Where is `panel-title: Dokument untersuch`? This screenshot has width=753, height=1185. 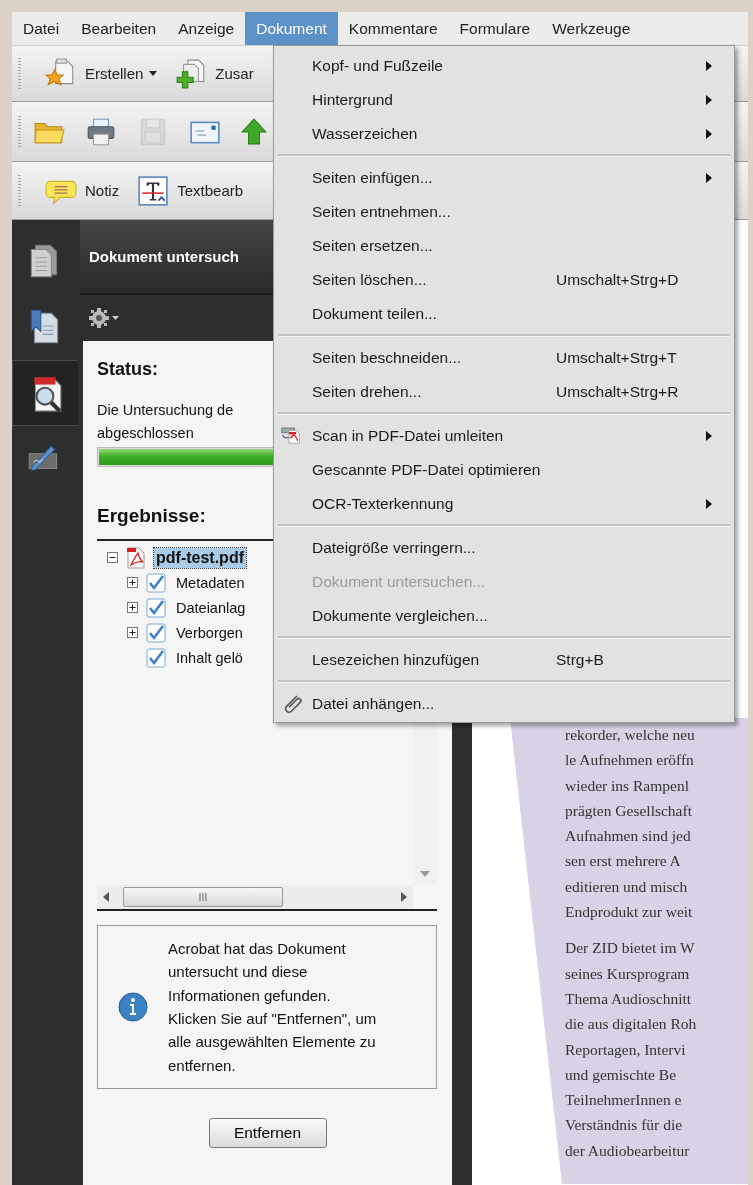
panel-title: Dokument untersuch is located at coordinates (164, 256).